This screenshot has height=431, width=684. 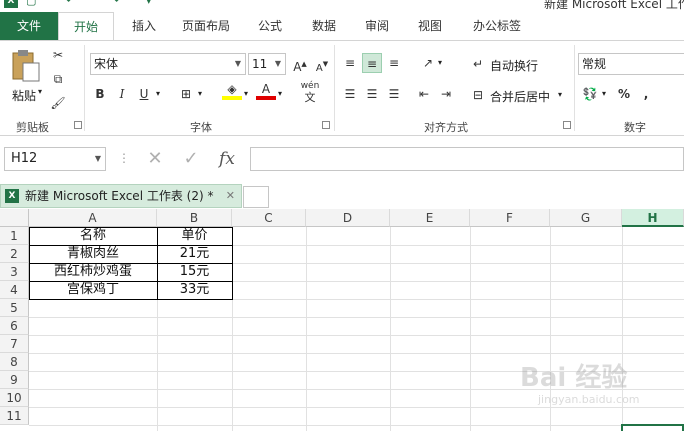 What do you see at coordinates (394, 94) in the screenshot?
I see `align-right-icon: ☰` at bounding box center [394, 94].